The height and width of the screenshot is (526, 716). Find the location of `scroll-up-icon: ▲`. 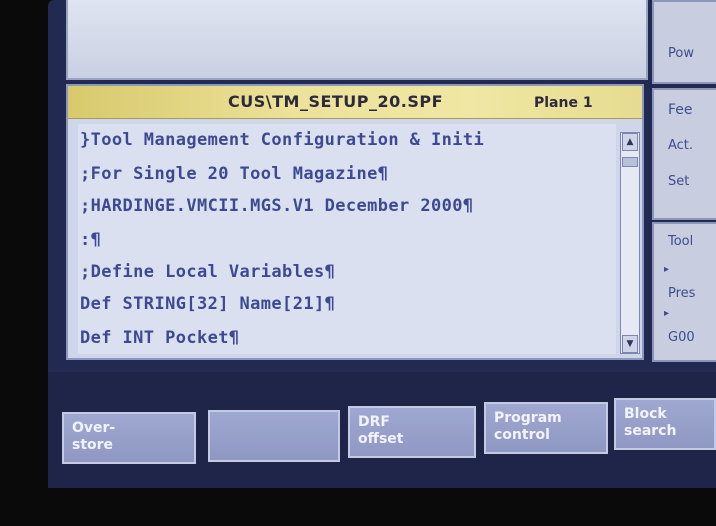

scroll-up-icon: ▲ is located at coordinates (630, 142).